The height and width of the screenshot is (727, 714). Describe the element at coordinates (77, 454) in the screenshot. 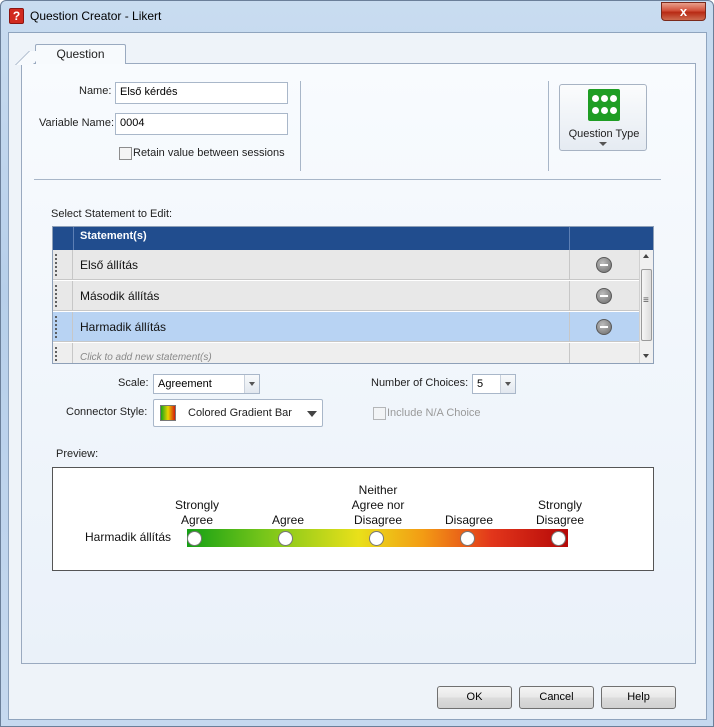

I see `preview-label: Preview:` at that location.